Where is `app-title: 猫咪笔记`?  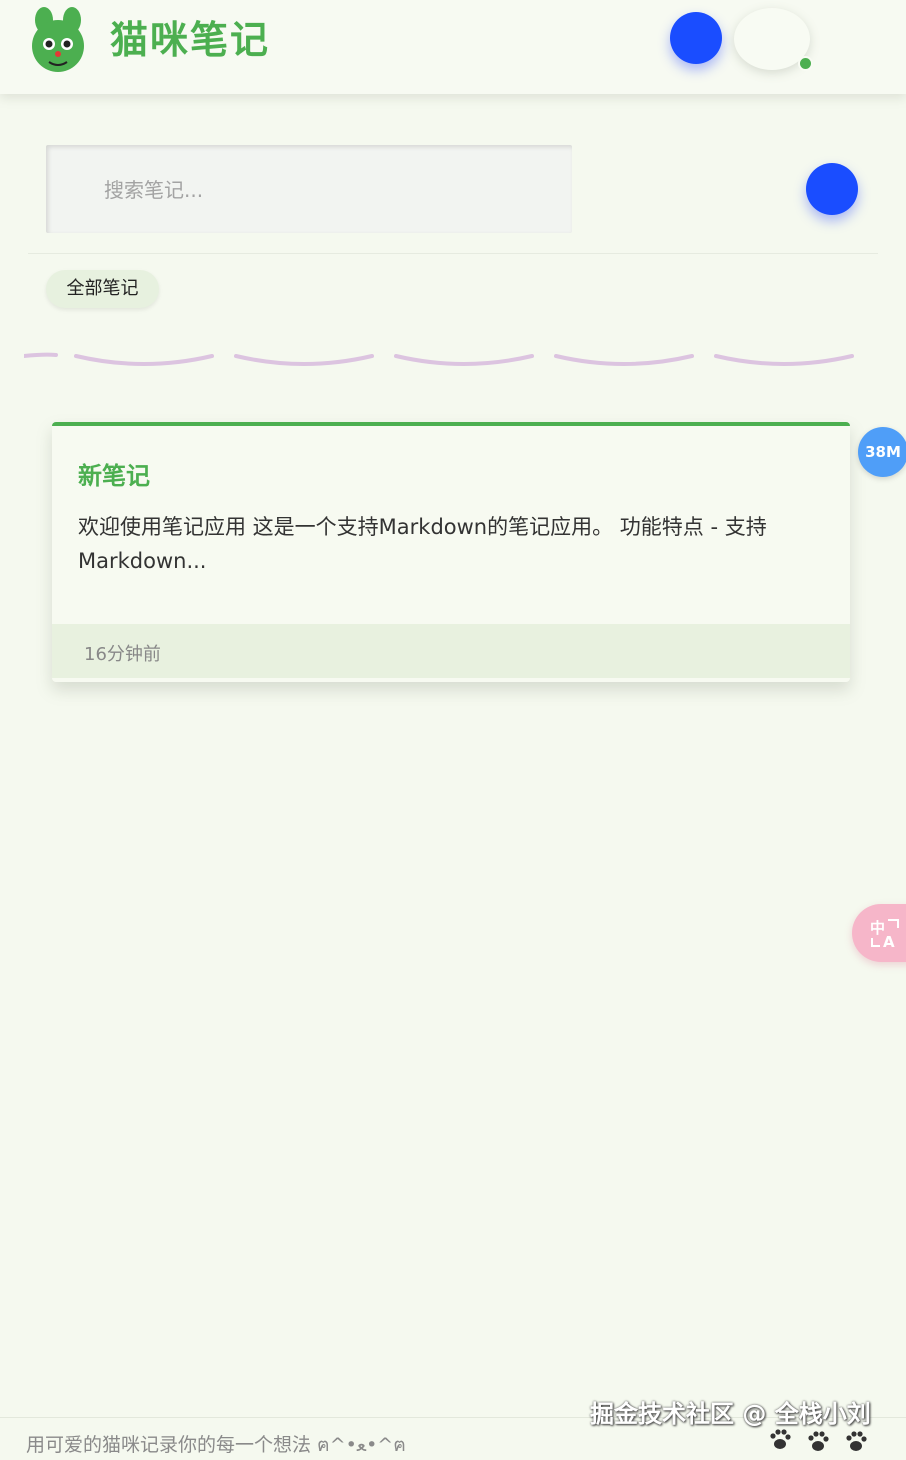
app-title: 猫咪笔记 is located at coordinates (190, 40).